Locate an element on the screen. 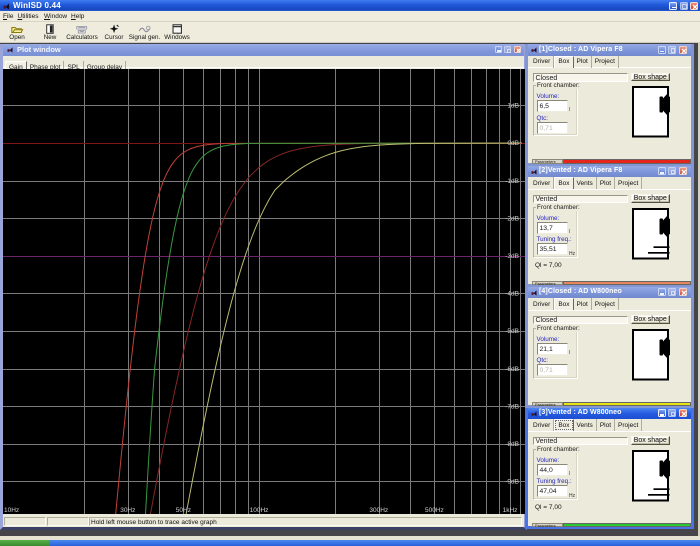  svg-text: 10Hz is located at coordinates (11, 510).